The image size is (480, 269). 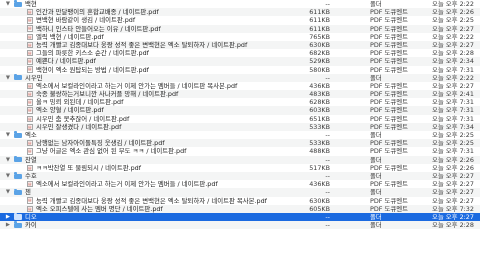 What do you see at coordinates (92, 69) in the screenshot?
I see `item-name: 백현이 엑소 원탑되는 방법 / 네이트판.pdf` at bounding box center [92, 69].